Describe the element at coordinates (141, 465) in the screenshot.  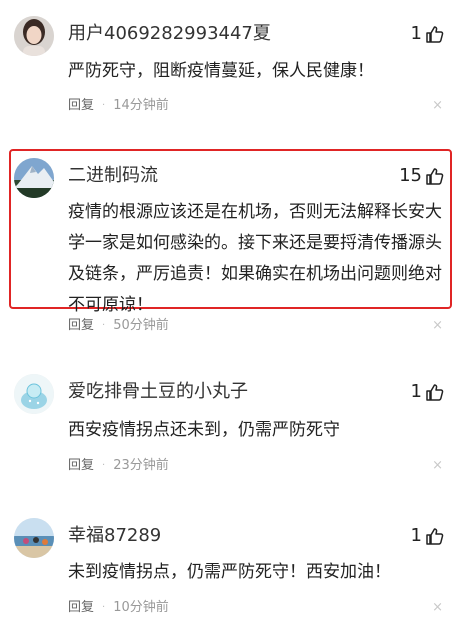
I see `timestamp: 23分钟前` at that location.